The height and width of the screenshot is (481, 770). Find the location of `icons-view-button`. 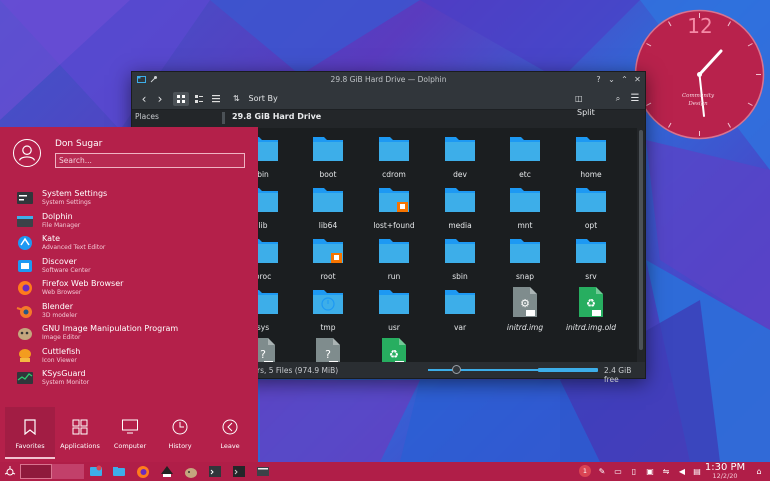

icons-view-button is located at coordinates (181, 99).